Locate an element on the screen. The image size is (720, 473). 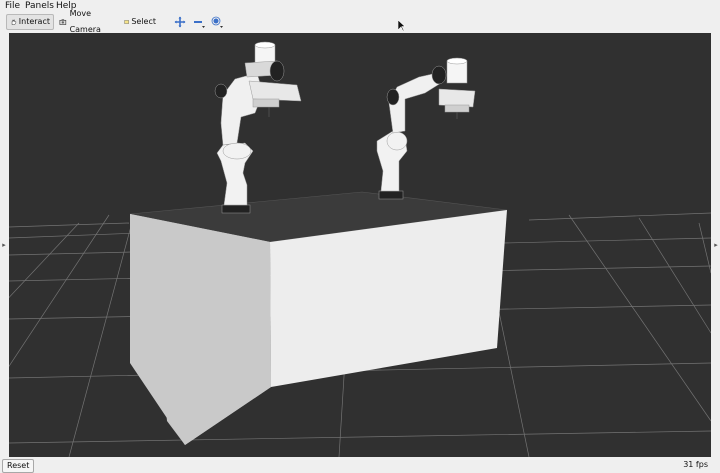
toolbar: Interact Move Camera Select is located at coordinates (360, 21).